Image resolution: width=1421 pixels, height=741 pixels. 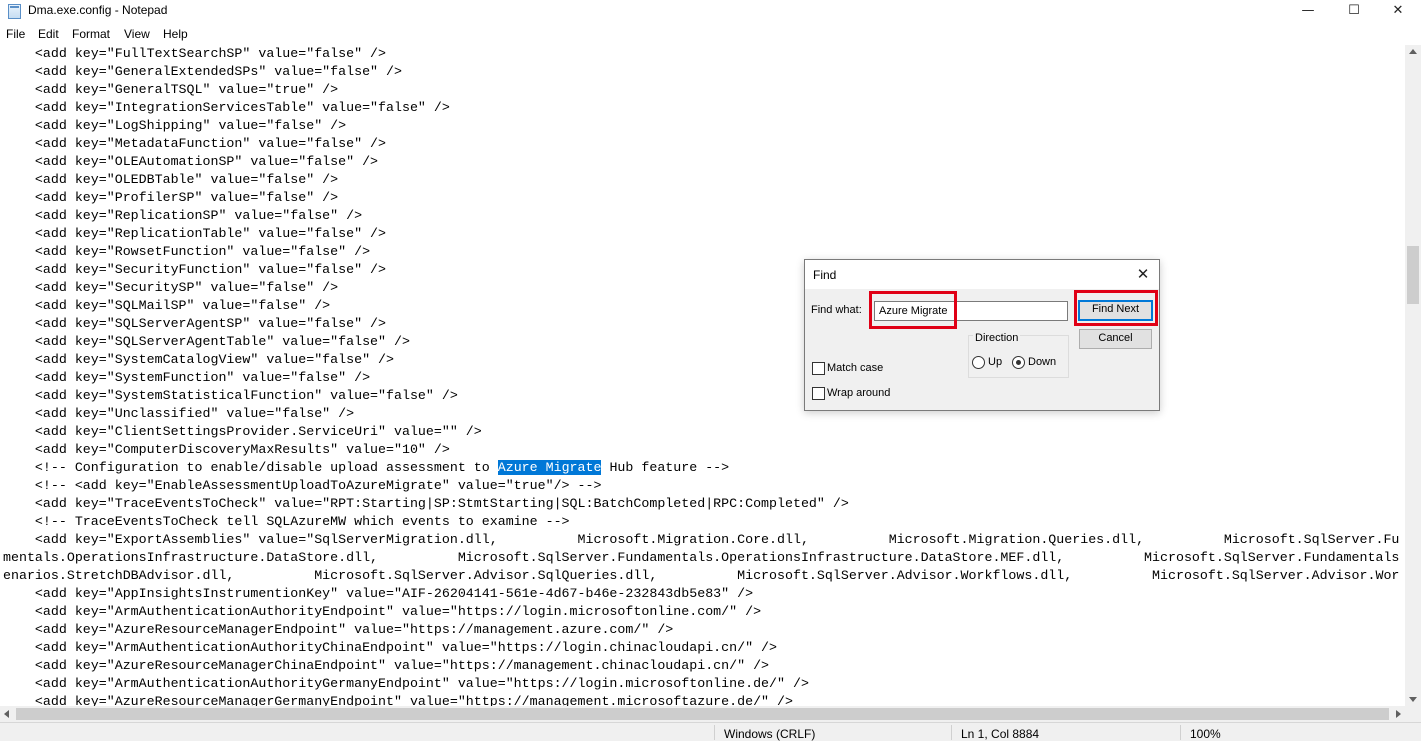 What do you see at coordinates (1413, 275) in the screenshot?
I see `vertical-scroll-thumb` at bounding box center [1413, 275].